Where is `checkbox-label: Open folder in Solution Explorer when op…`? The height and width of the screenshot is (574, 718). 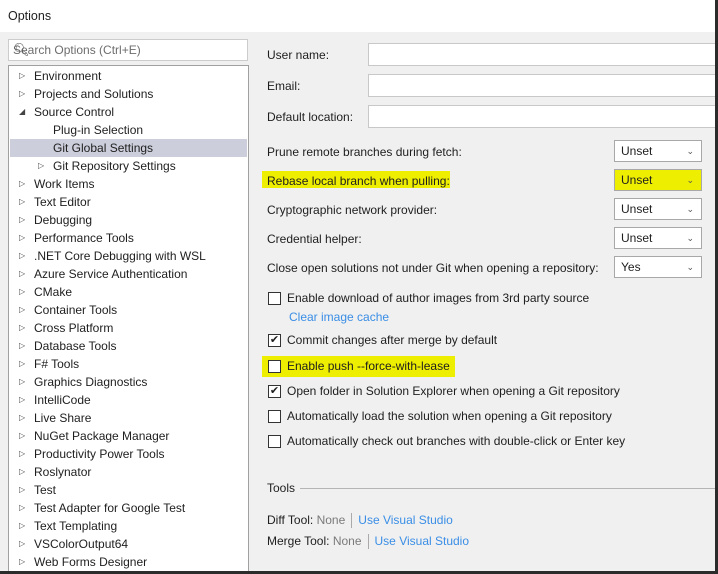
checkbox-label: Open folder in Solution Explorer when op… is located at coordinates (453, 391).